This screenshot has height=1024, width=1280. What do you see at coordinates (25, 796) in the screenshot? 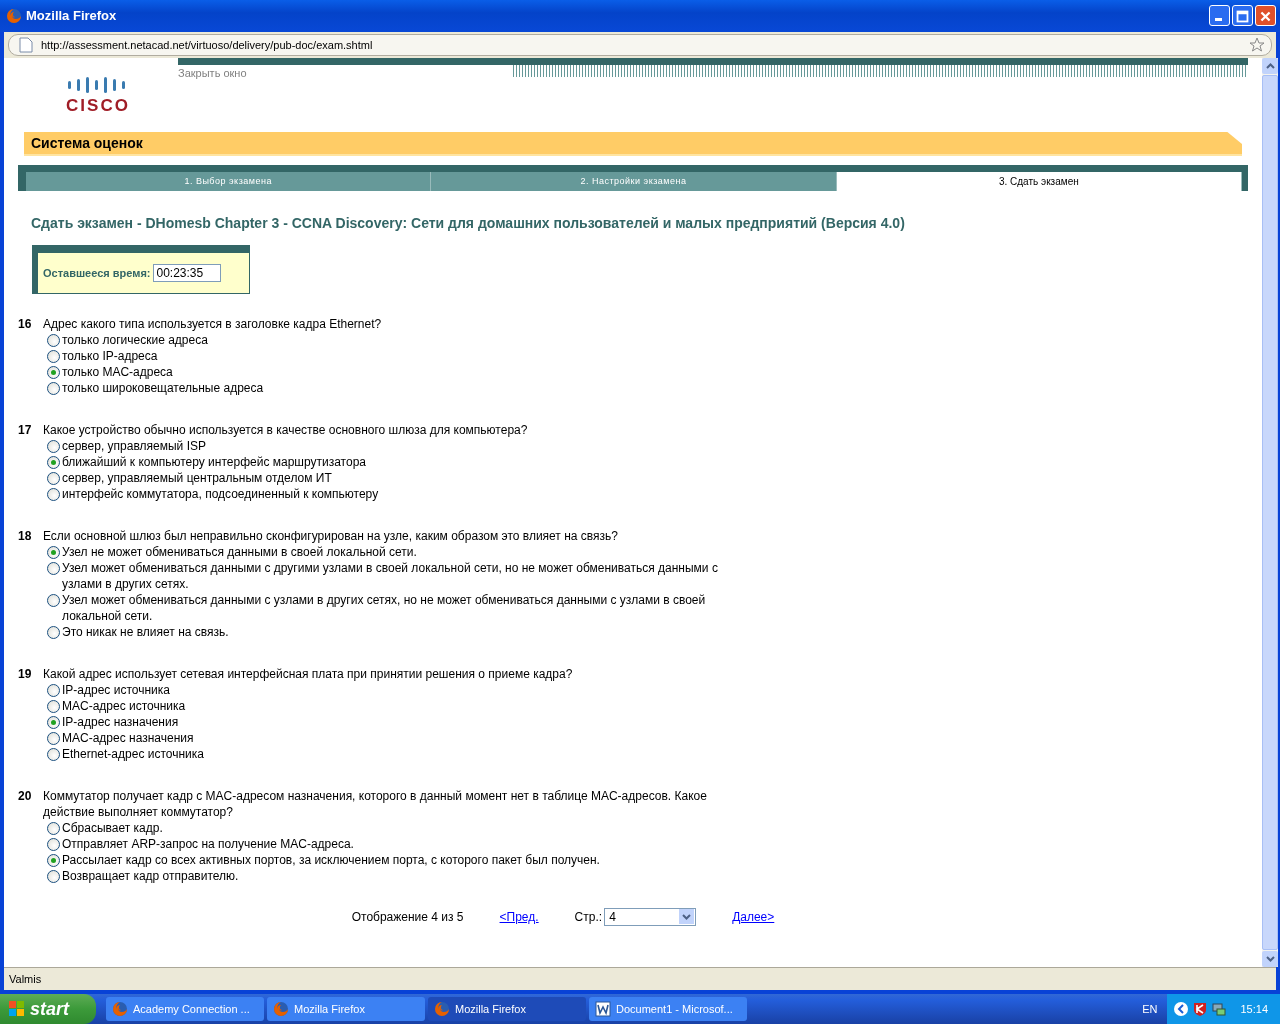
I see `question-number: 20` at bounding box center [25, 796].